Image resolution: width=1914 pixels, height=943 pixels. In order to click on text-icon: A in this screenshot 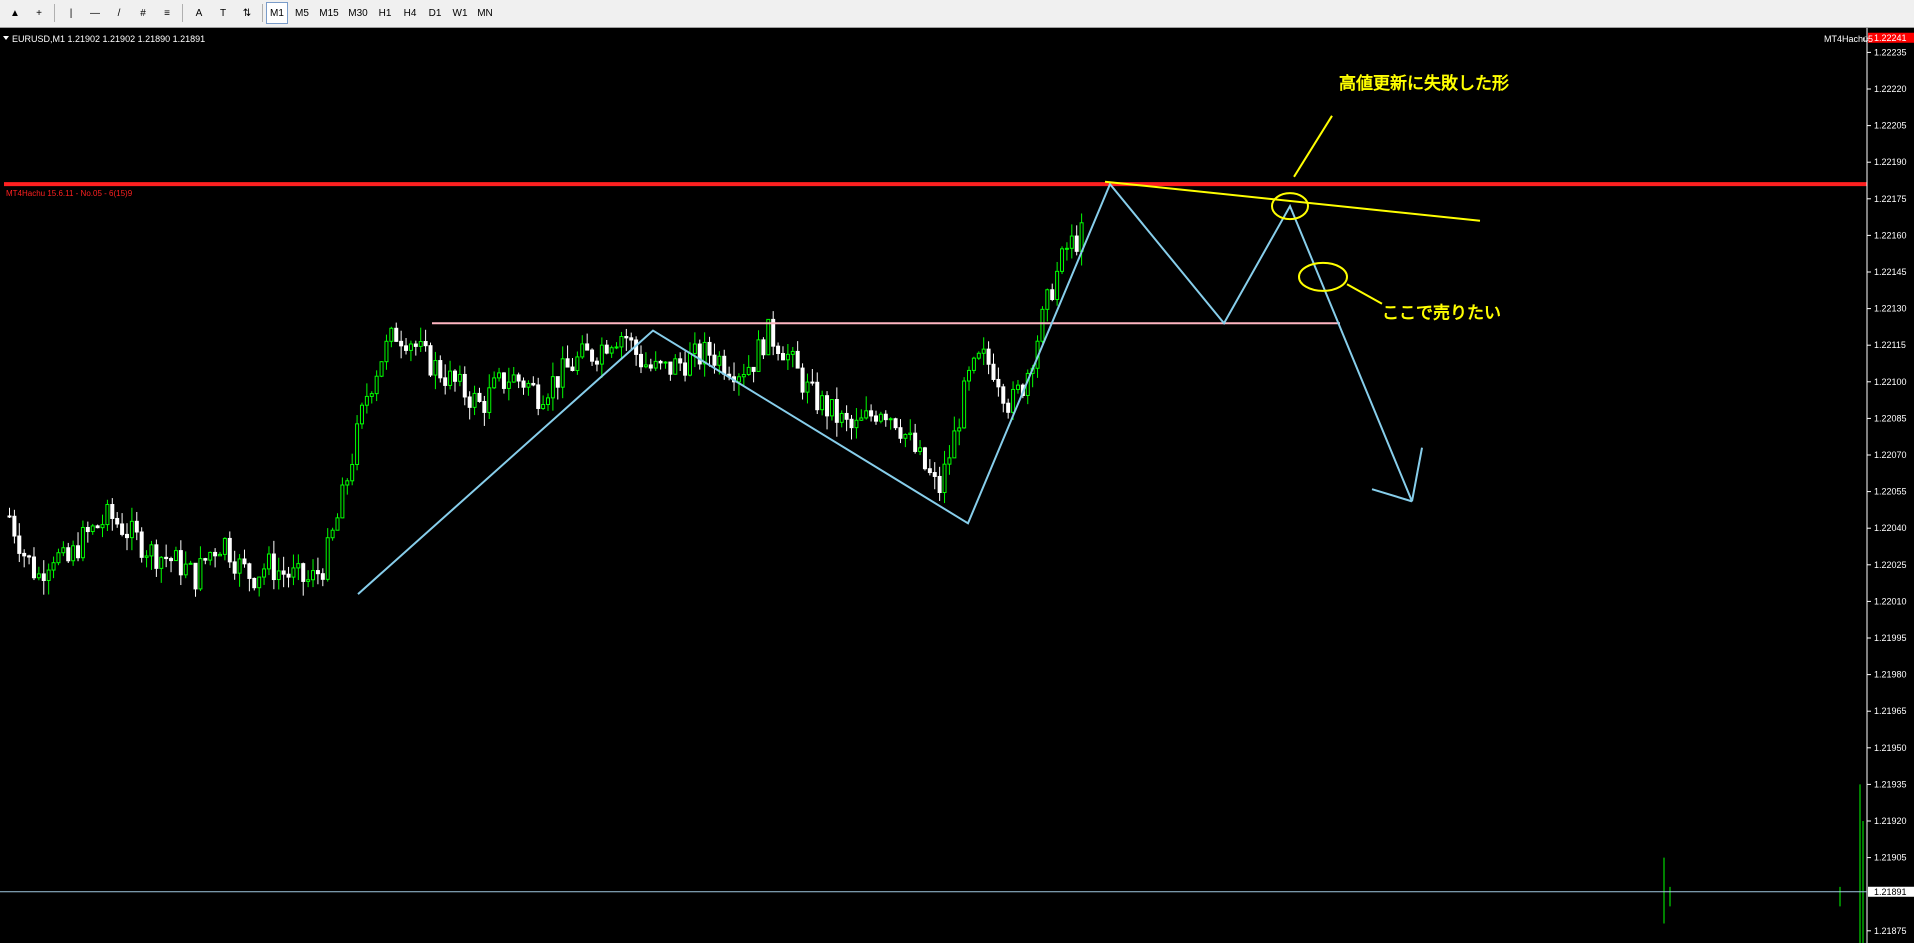, I will do `click(199, 13)`.